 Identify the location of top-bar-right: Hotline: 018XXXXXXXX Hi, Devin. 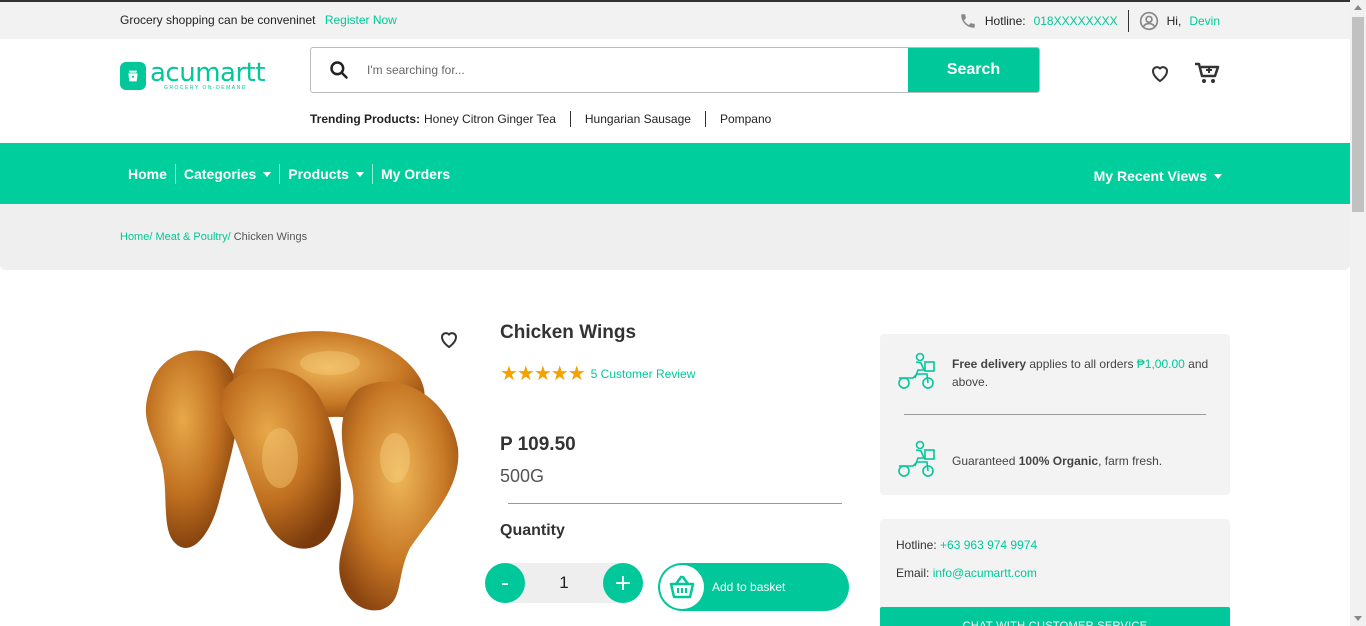
(1089, 21).